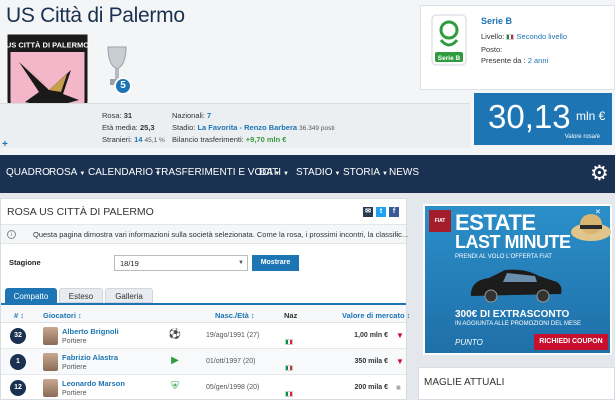 This screenshot has width=615, height=400. I want to click on stadium-seats: 36.349 posti, so click(317, 128).